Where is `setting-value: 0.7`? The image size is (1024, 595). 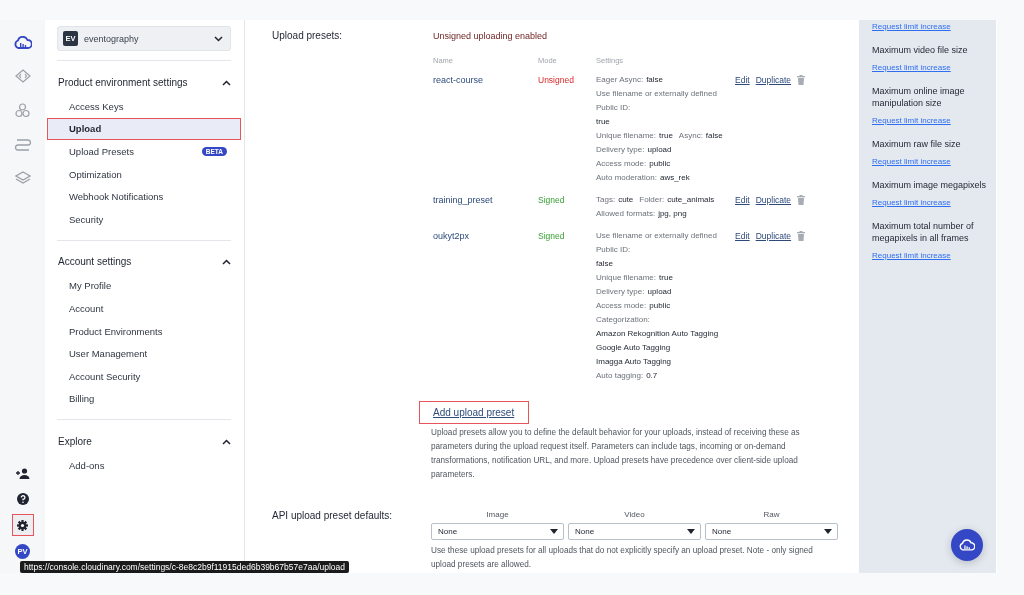
setting-value: 0.7 is located at coordinates (652, 376).